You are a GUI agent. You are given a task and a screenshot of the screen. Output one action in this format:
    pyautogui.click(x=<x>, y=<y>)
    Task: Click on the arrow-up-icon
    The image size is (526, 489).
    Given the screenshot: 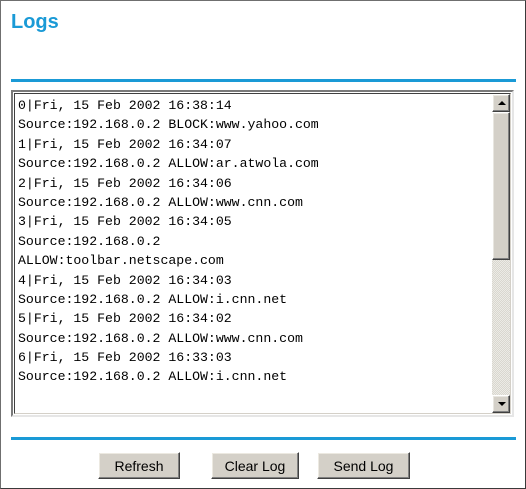 What is the action you would take?
    pyautogui.click(x=502, y=103)
    